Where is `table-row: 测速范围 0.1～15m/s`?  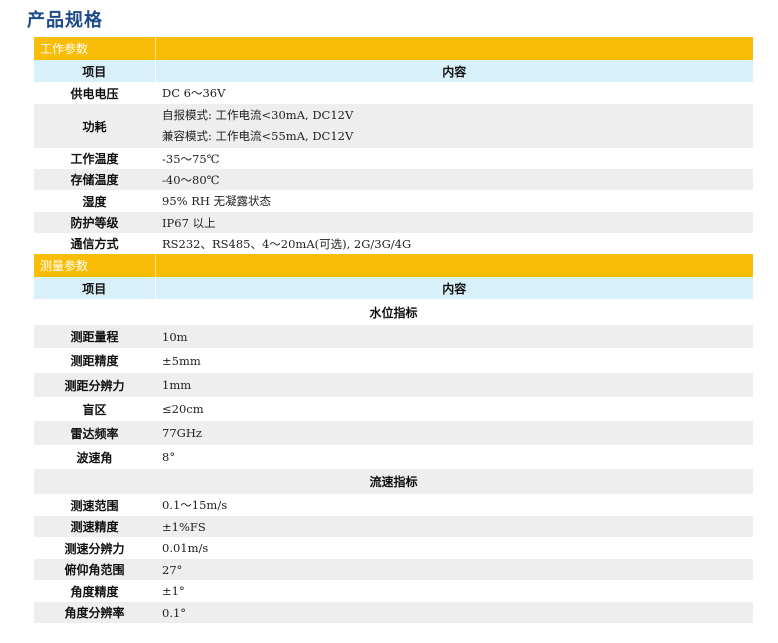 table-row: 测速范围 0.1～15m/s is located at coordinates (393, 505).